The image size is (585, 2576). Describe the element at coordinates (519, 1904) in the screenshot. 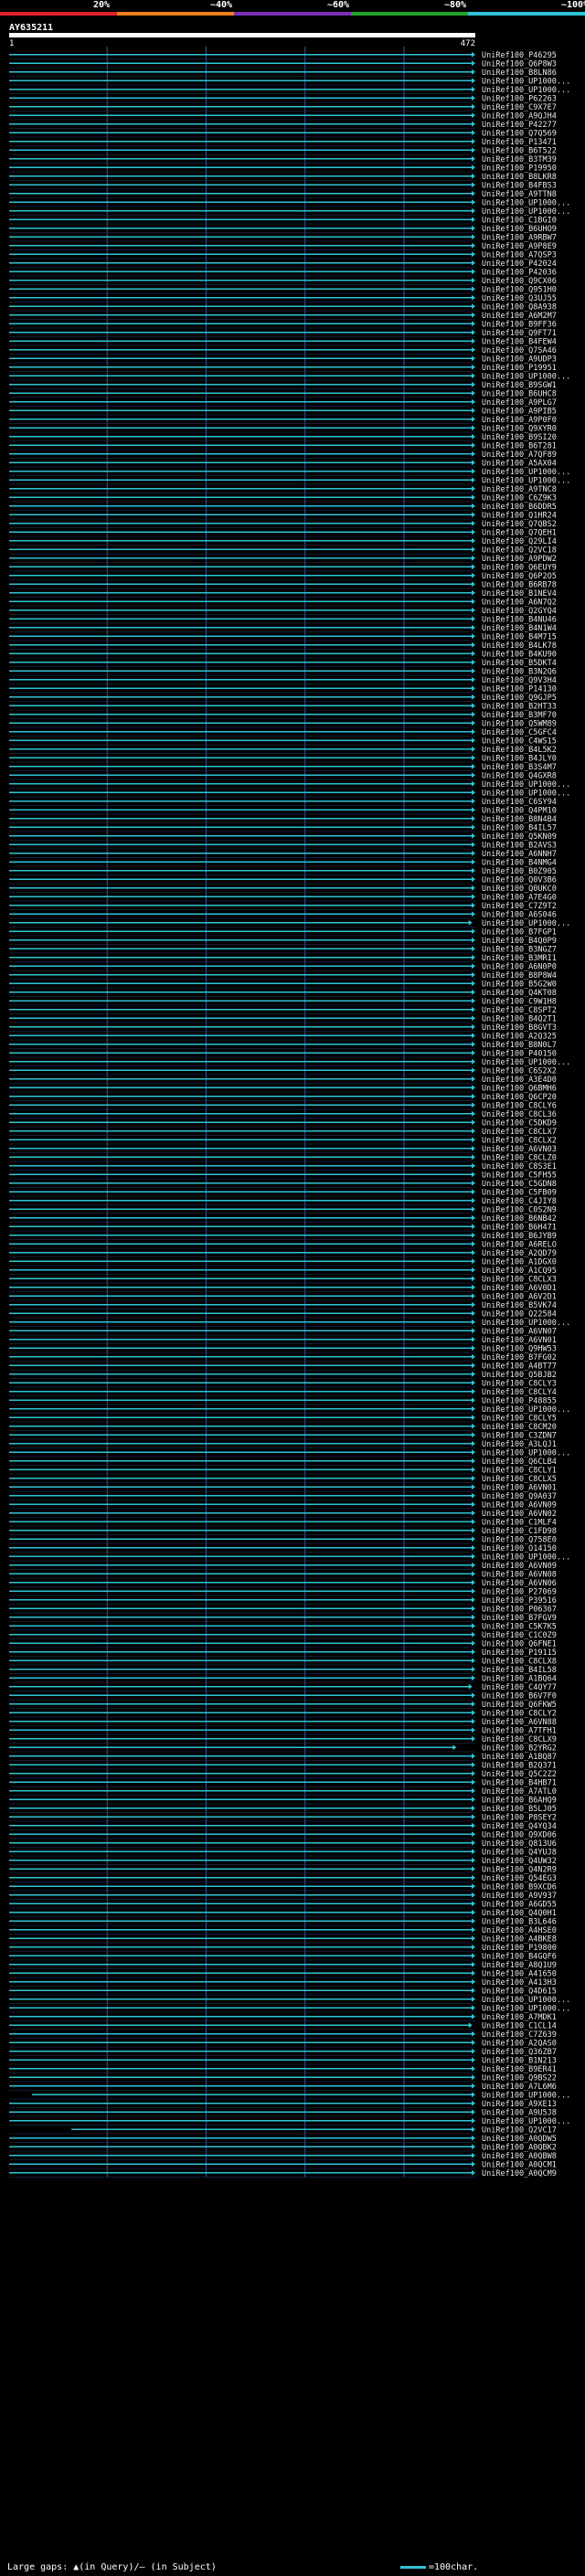

I see `hit-label: UniRef100_A6GD55` at that location.